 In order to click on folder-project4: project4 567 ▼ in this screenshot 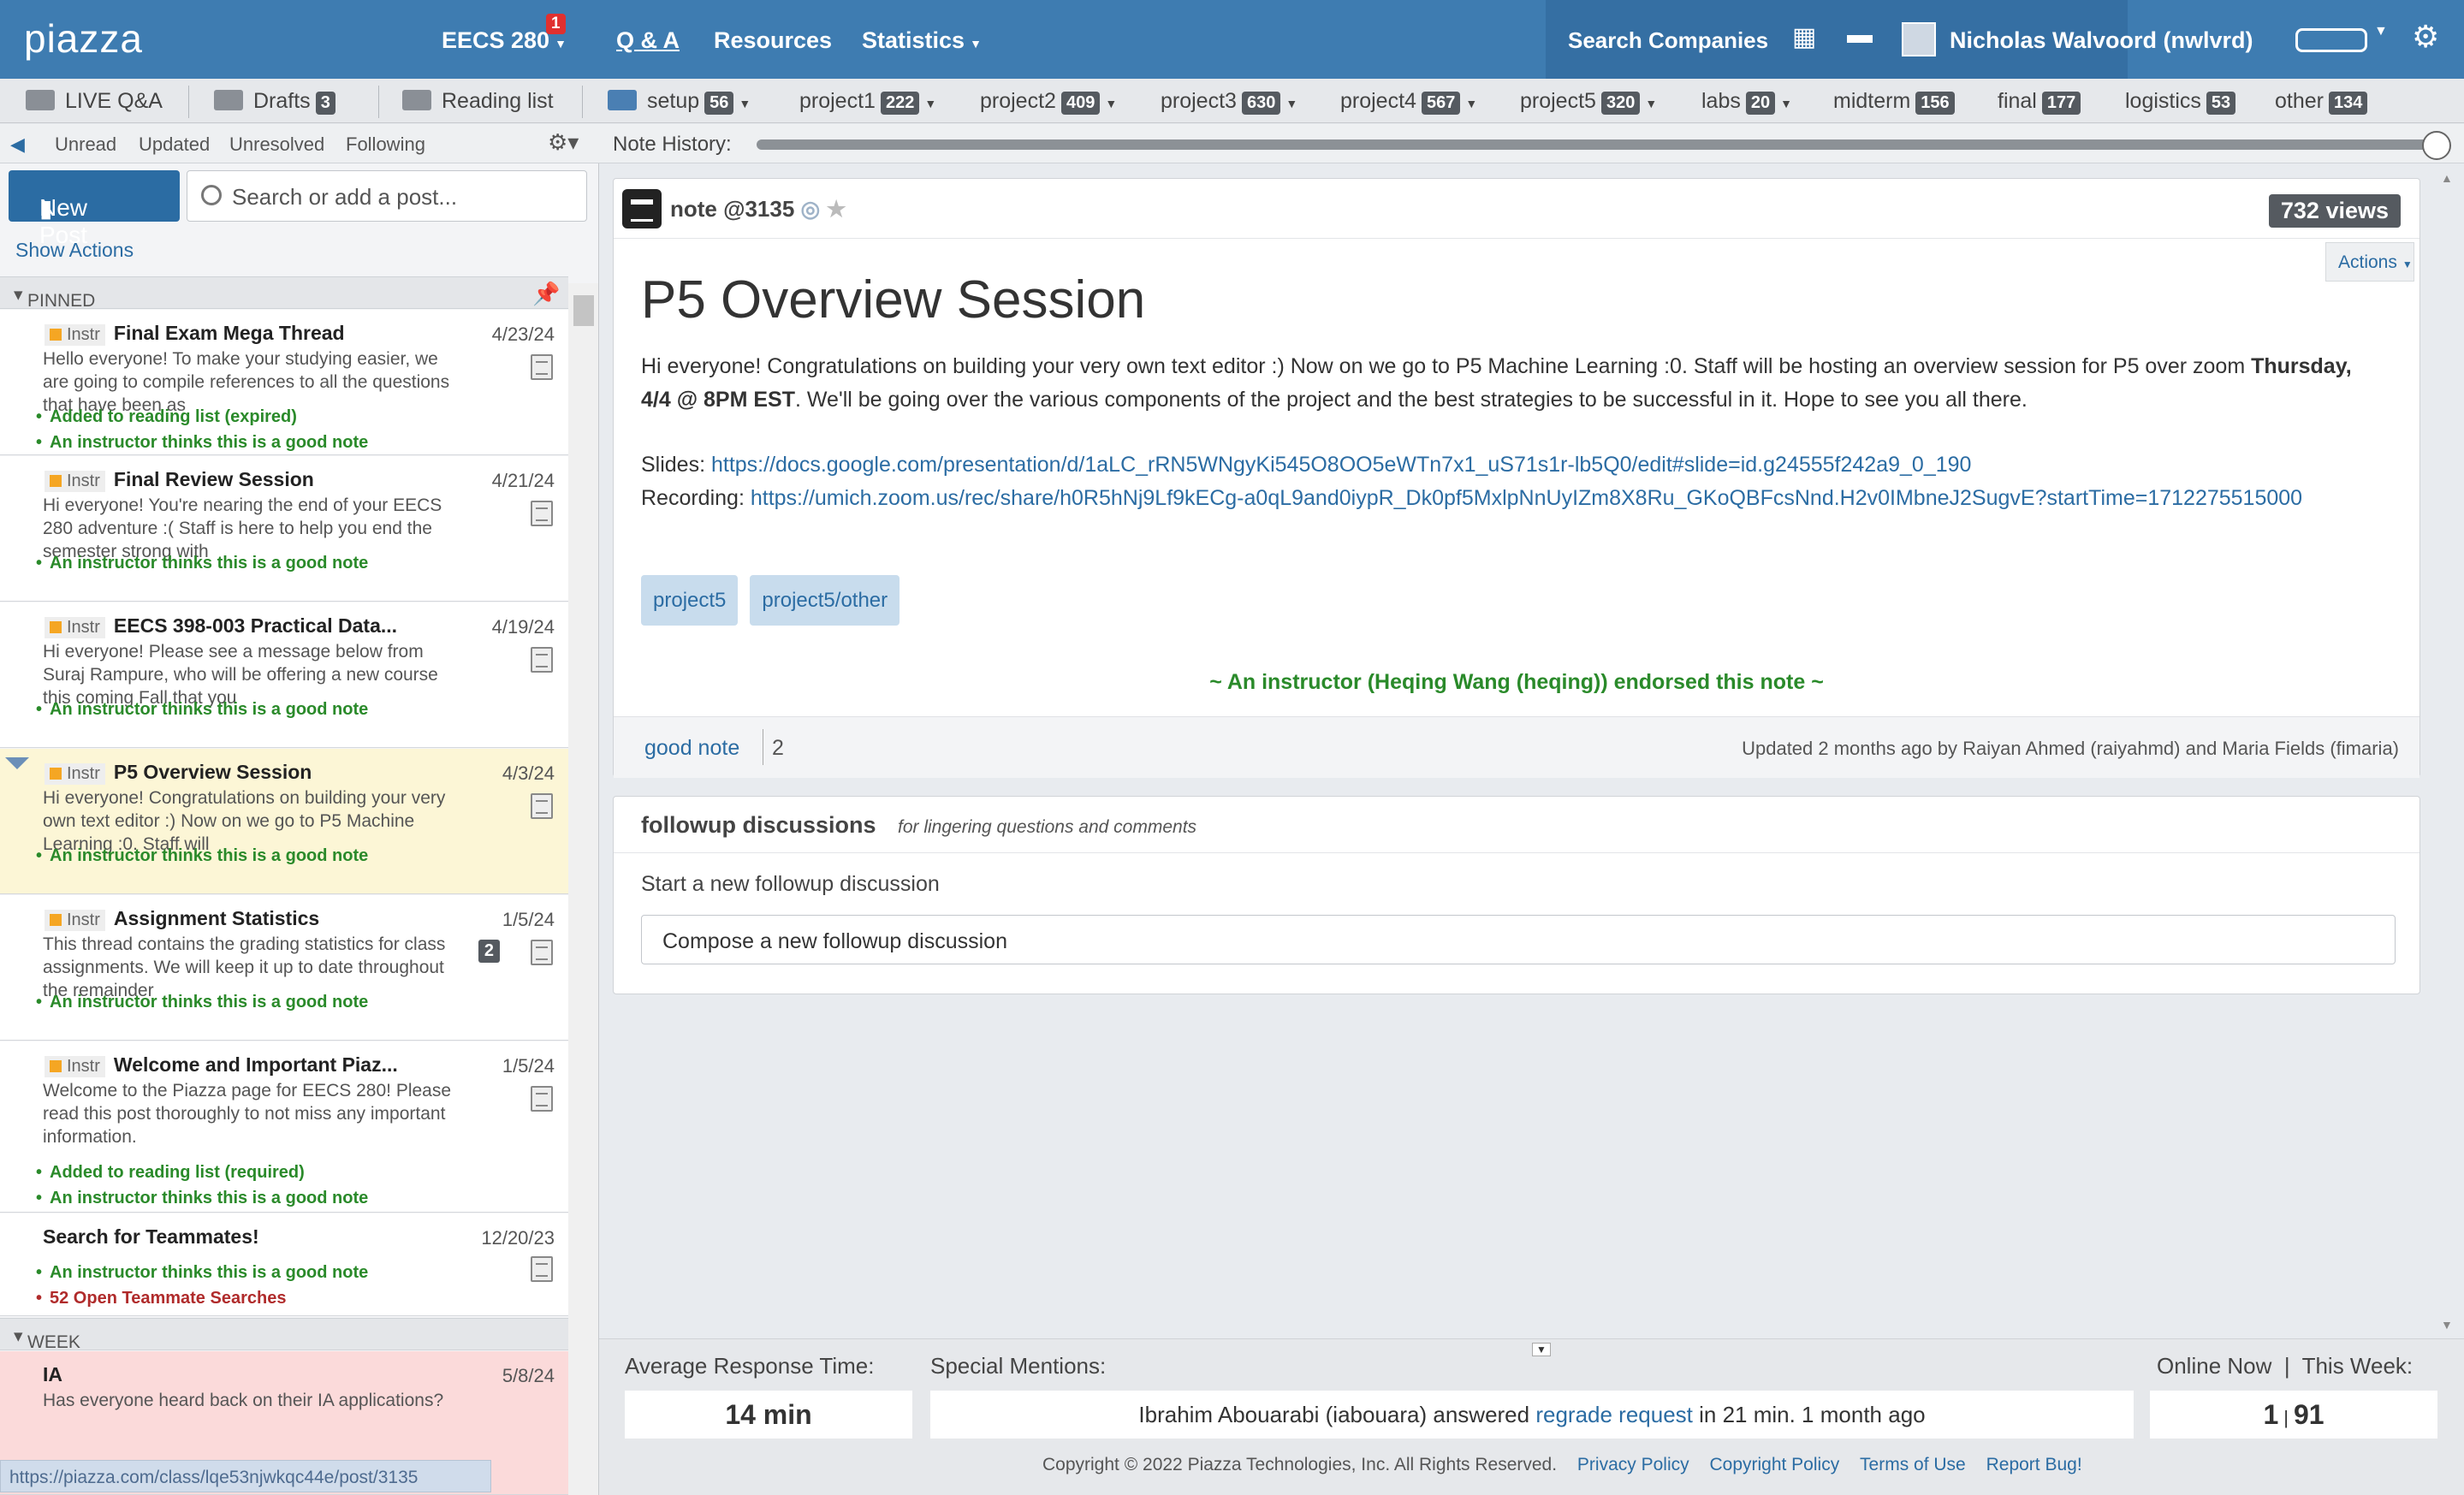, I will do `click(1408, 102)`.